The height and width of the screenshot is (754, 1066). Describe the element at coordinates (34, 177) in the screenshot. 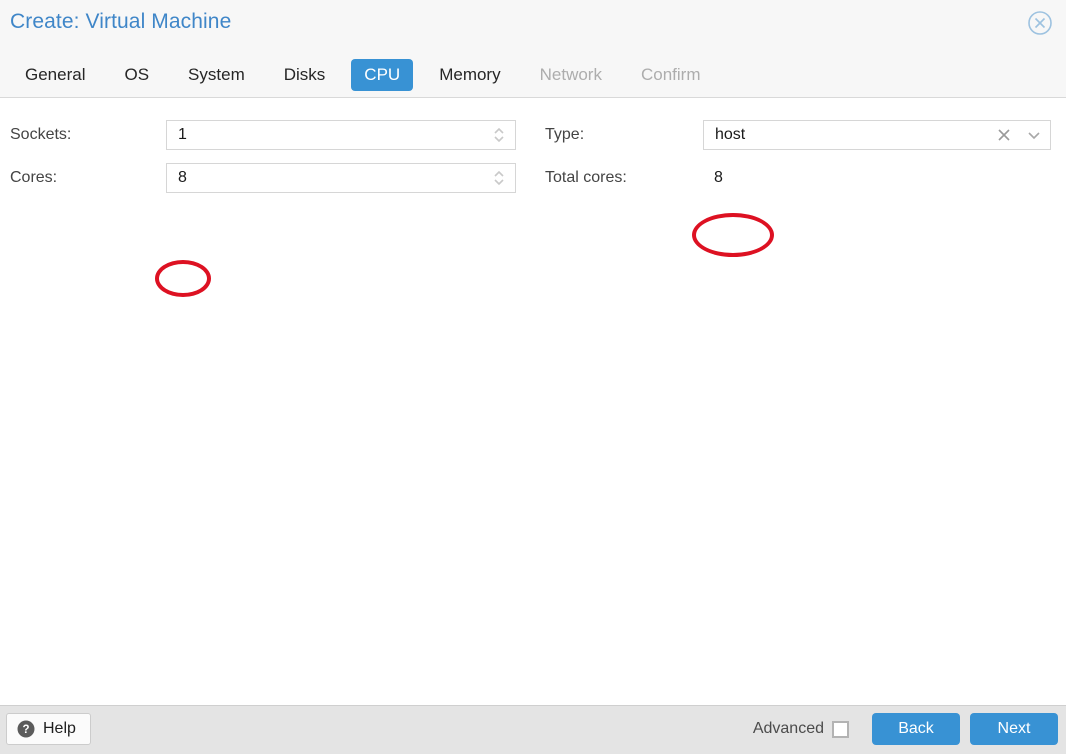

I see `cores-label: Cores:` at that location.